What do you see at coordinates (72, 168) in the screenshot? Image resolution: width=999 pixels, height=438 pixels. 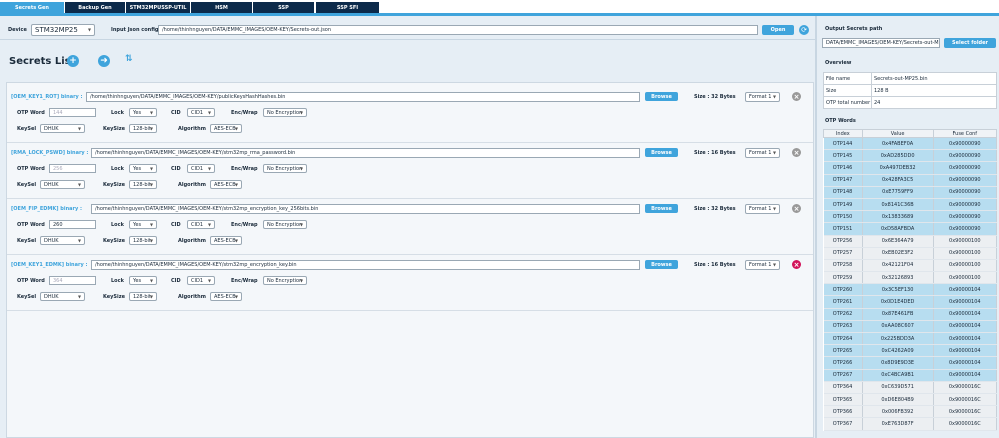 I see `otp-word-field: 256` at bounding box center [72, 168].